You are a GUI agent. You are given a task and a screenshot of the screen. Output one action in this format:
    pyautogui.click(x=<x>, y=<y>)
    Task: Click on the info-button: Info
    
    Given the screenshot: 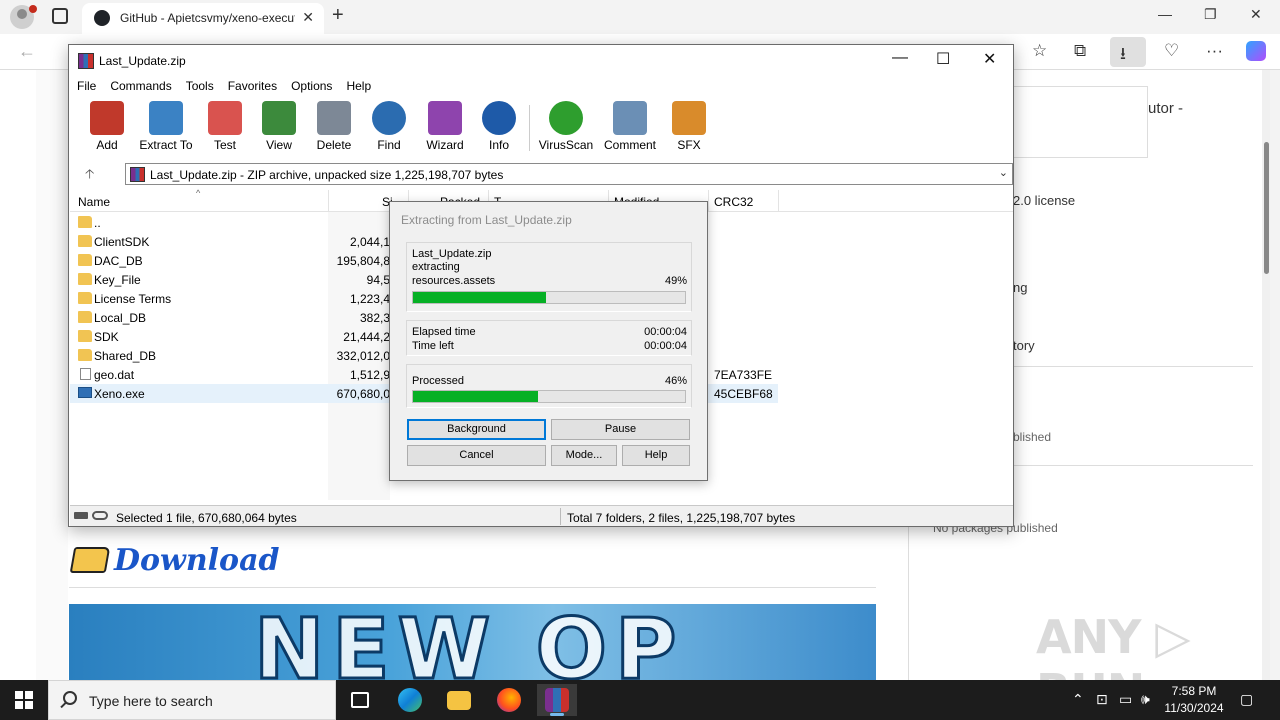 What is the action you would take?
    pyautogui.click(x=499, y=126)
    